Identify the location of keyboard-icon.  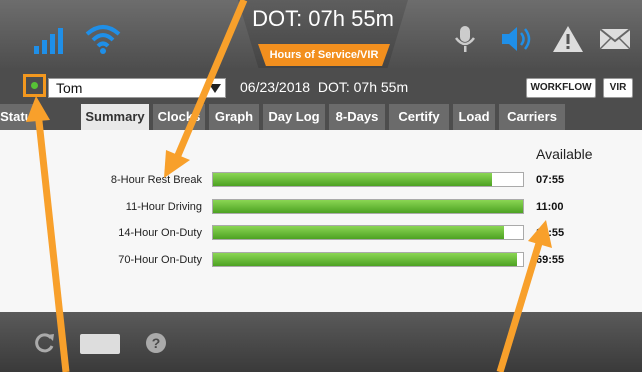
(100, 344).